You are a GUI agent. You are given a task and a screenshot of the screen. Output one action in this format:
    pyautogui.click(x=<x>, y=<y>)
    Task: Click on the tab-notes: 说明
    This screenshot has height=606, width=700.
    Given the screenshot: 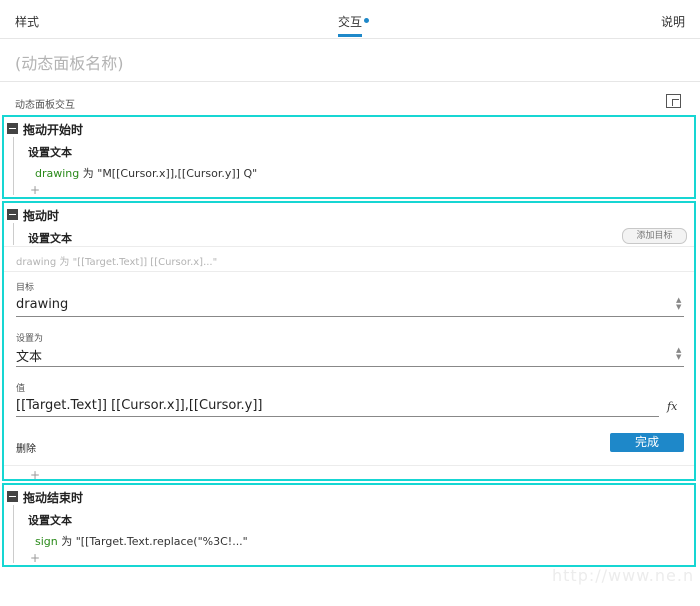 What is the action you would take?
    pyautogui.click(x=673, y=21)
    